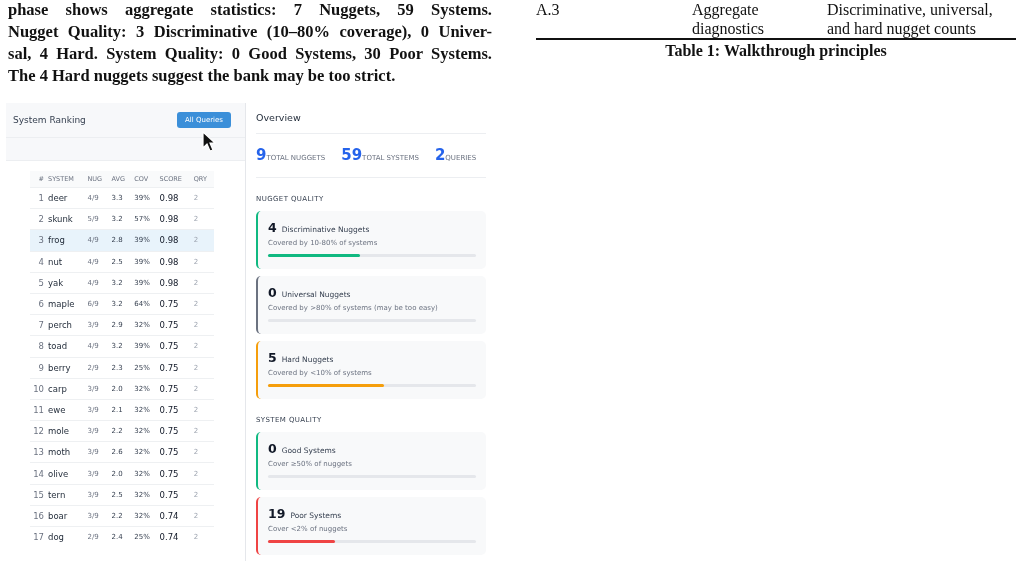 The image size is (1023, 565). Describe the element at coordinates (277, 513) in the screenshot. I see `metric-count: 19` at that location.